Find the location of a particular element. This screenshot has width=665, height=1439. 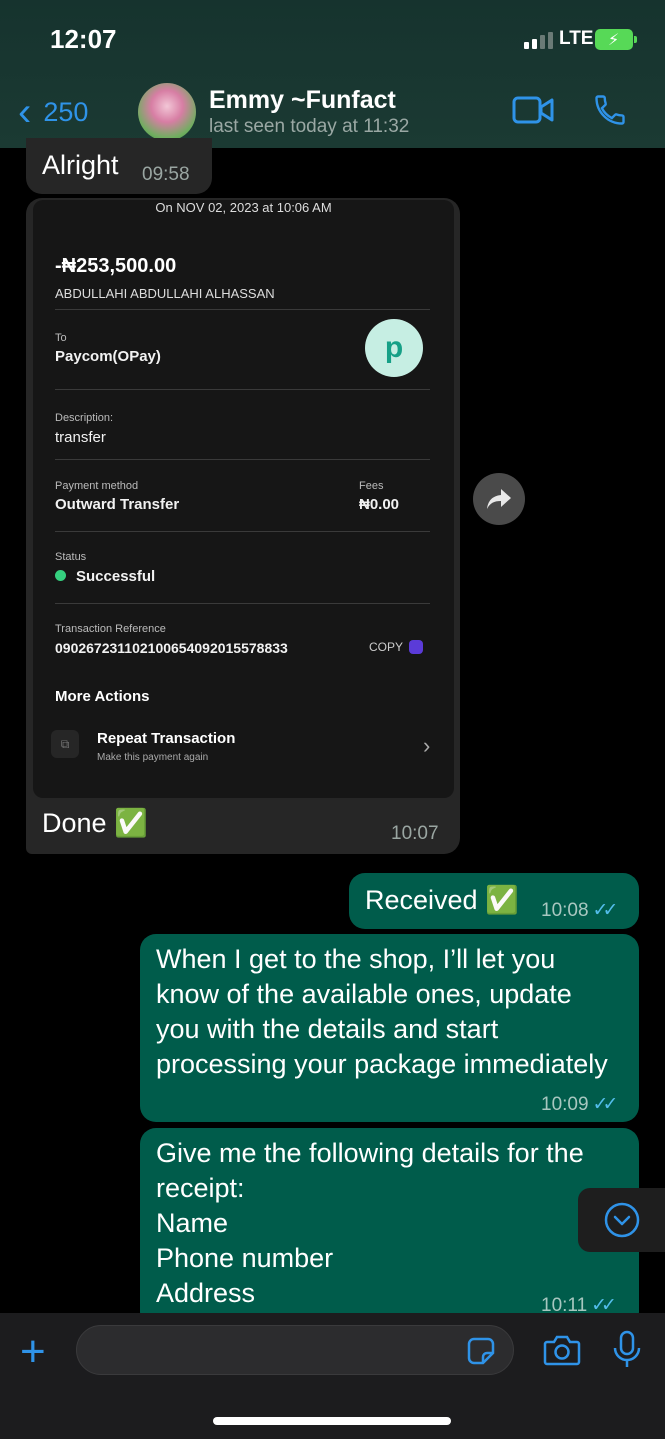

time-text: 10:08 is located at coordinates (565, 910).